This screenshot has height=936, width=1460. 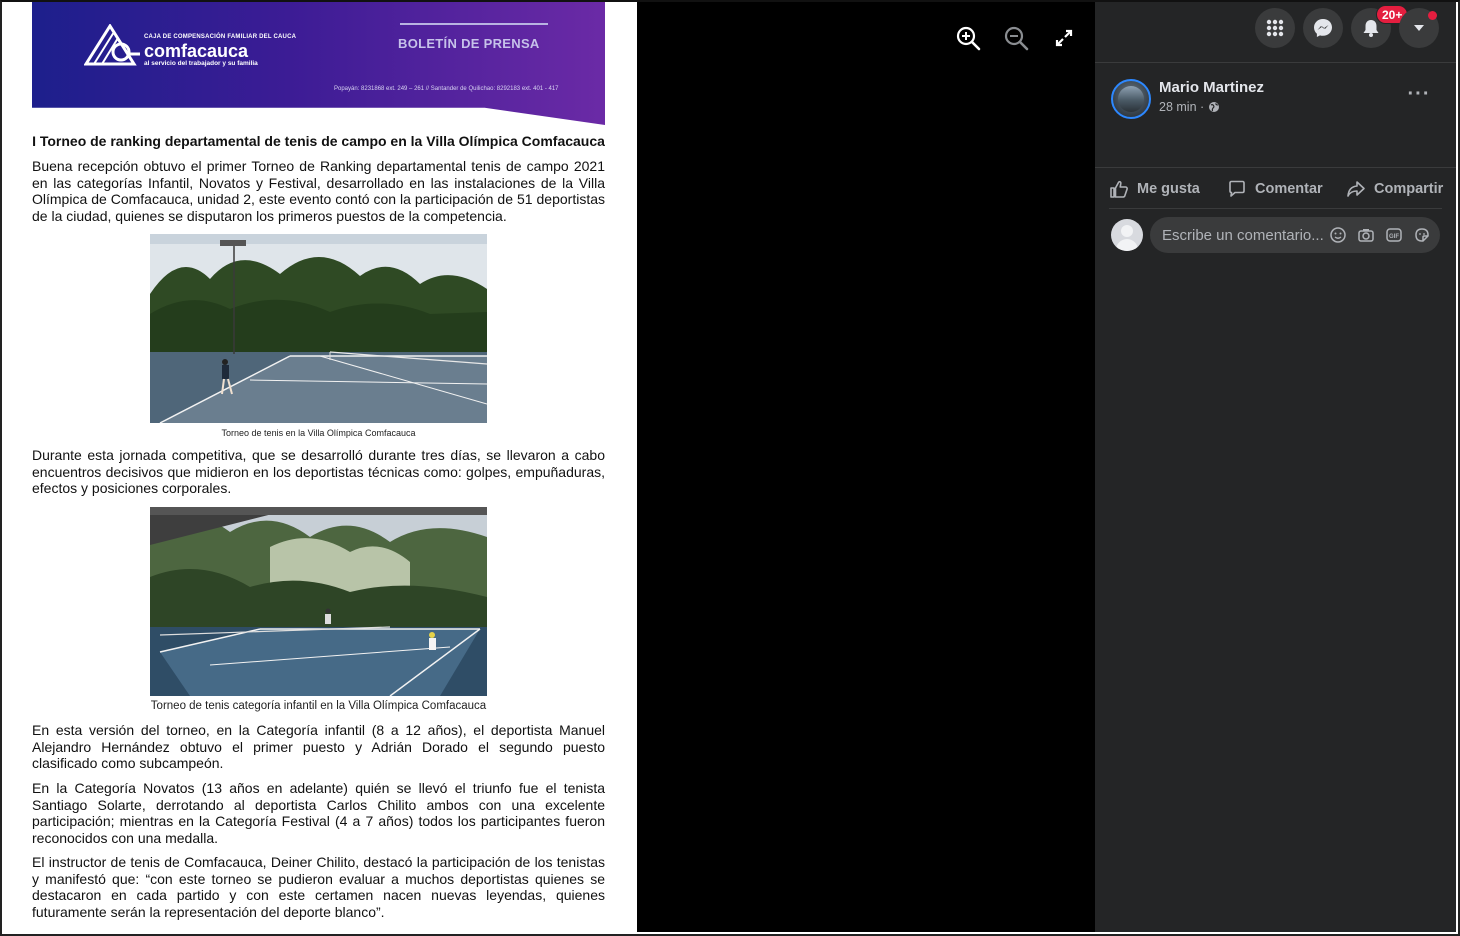 I want to click on banner-org-small: CAJA DE COMPENSACIÓN FAMILIAR DEL CAUCA, so click(x=220, y=37).